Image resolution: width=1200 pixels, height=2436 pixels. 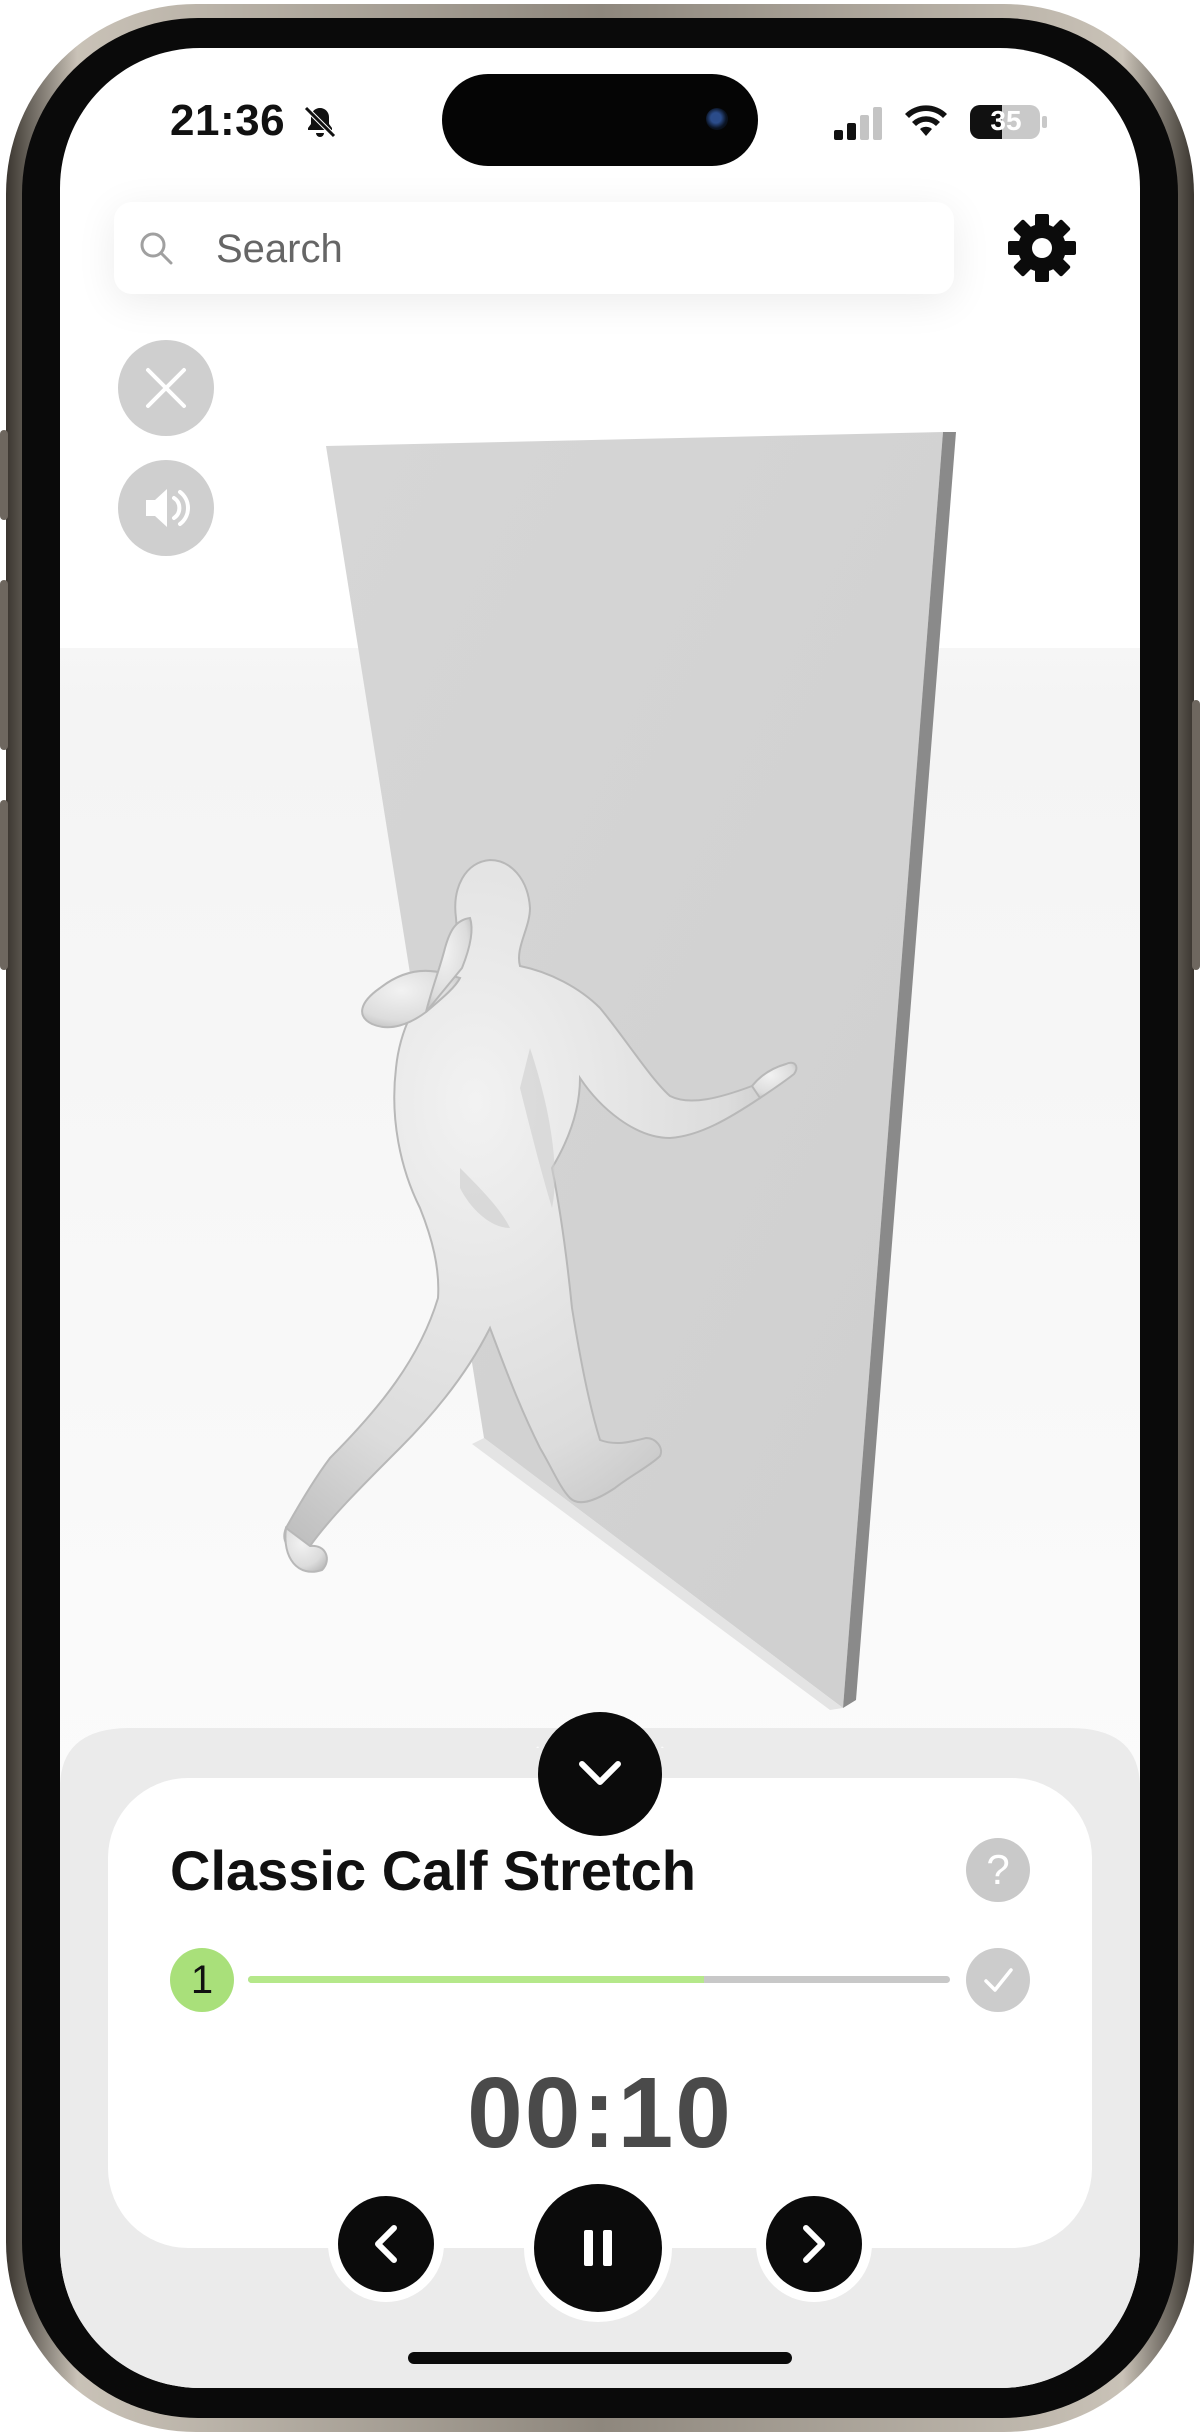 I want to click on search-input, so click(x=566, y=249).